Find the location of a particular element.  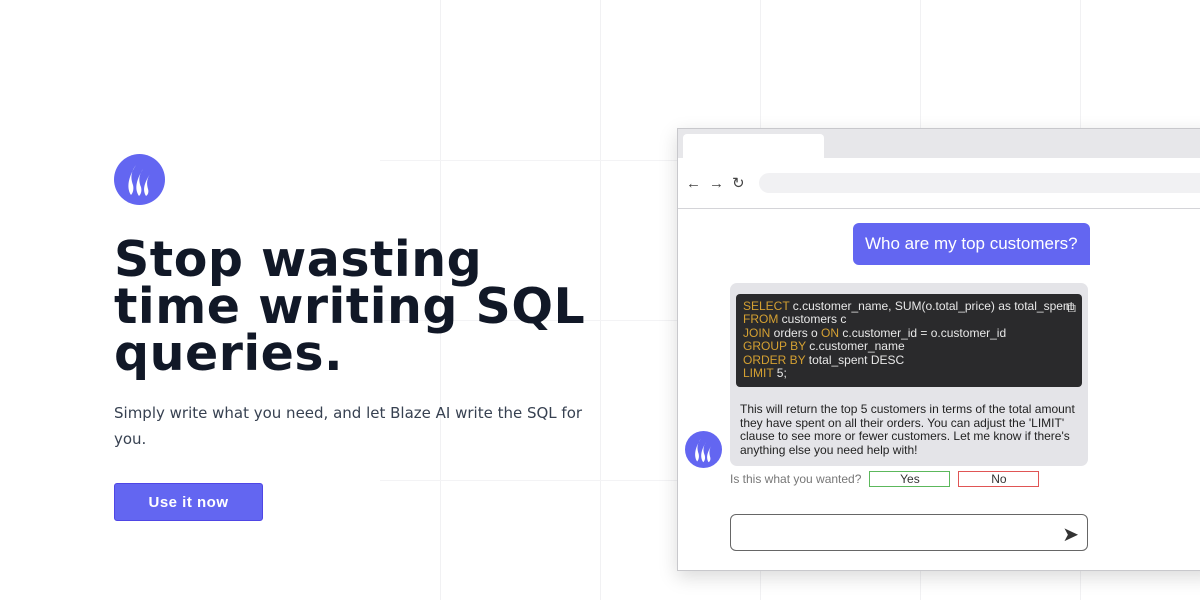

code-line: GROUP BY c.customer_name is located at coordinates (824, 346).